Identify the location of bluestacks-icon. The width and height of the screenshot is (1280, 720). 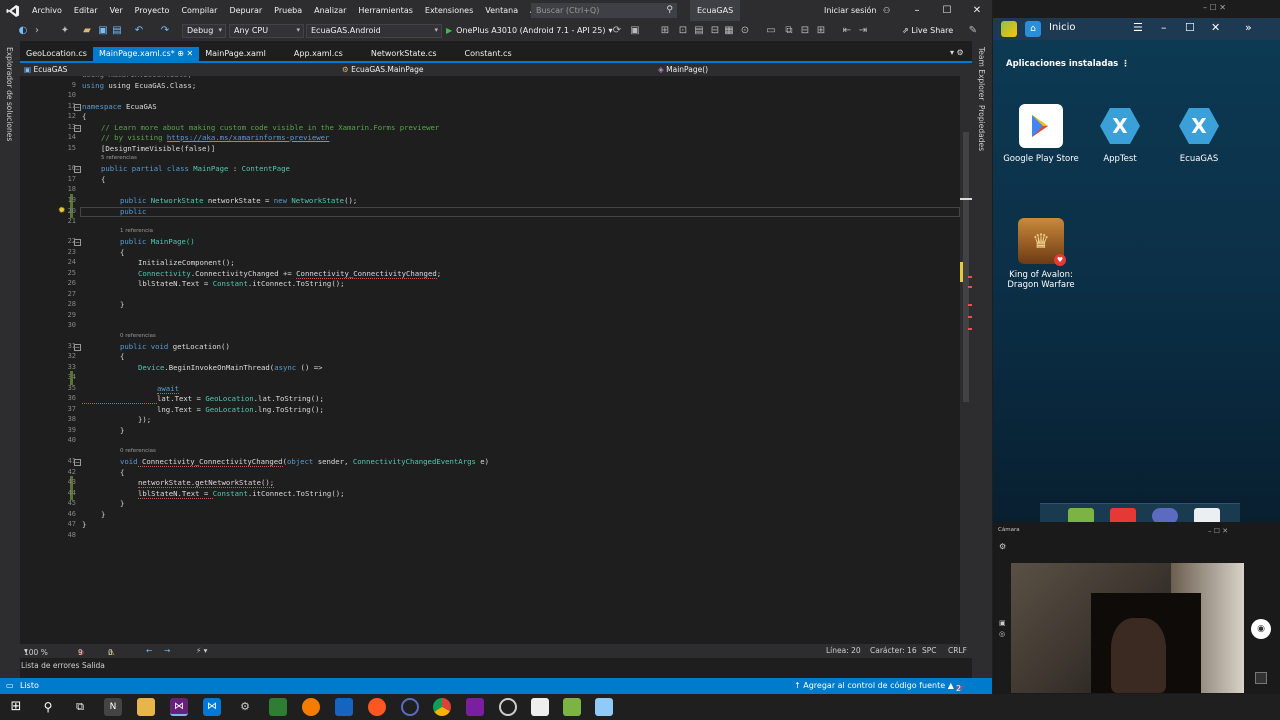
(572, 707).